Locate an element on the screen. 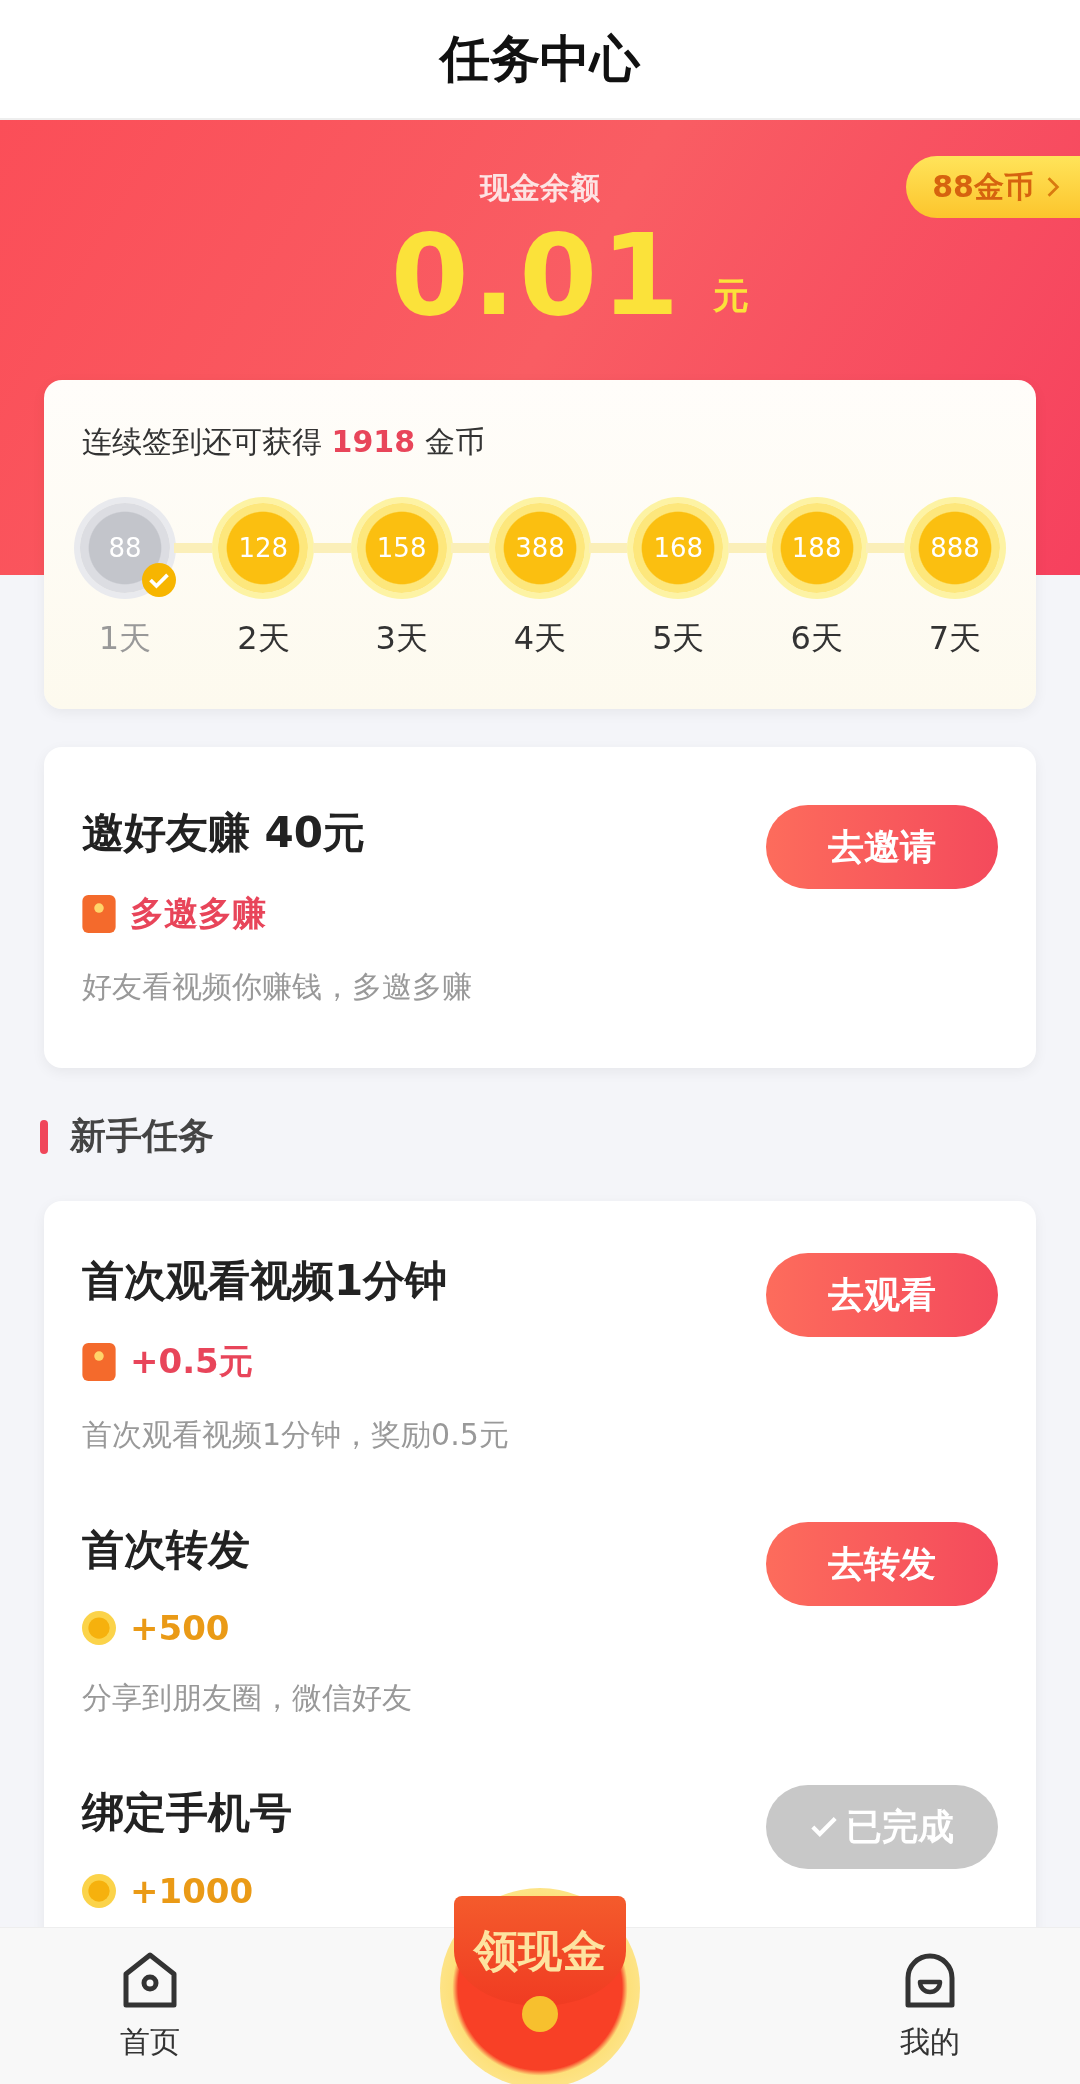 The image size is (1080, 2084). day-label: 2天 is located at coordinates (263, 638).